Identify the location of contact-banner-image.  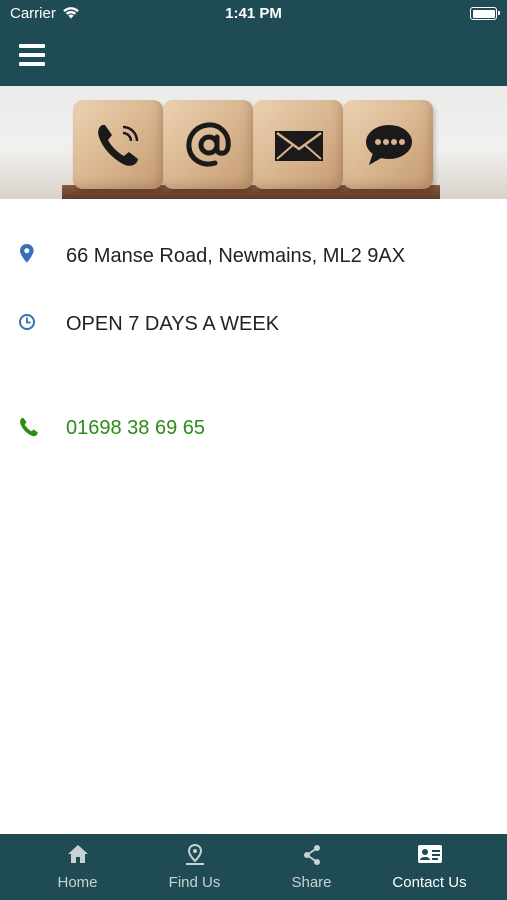
(253, 142).